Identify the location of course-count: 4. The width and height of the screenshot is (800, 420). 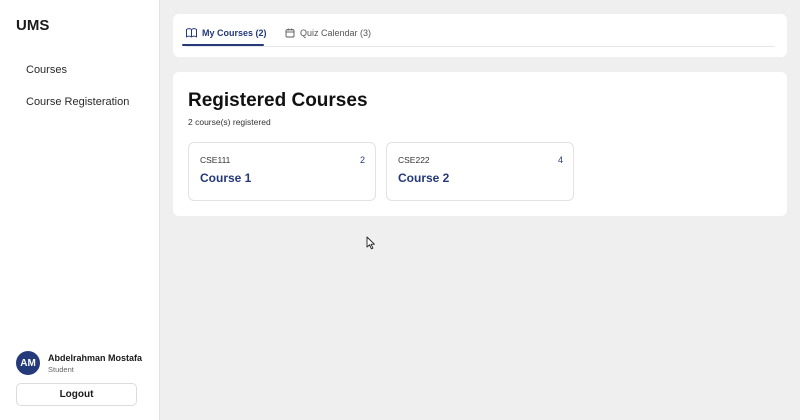
(560, 160).